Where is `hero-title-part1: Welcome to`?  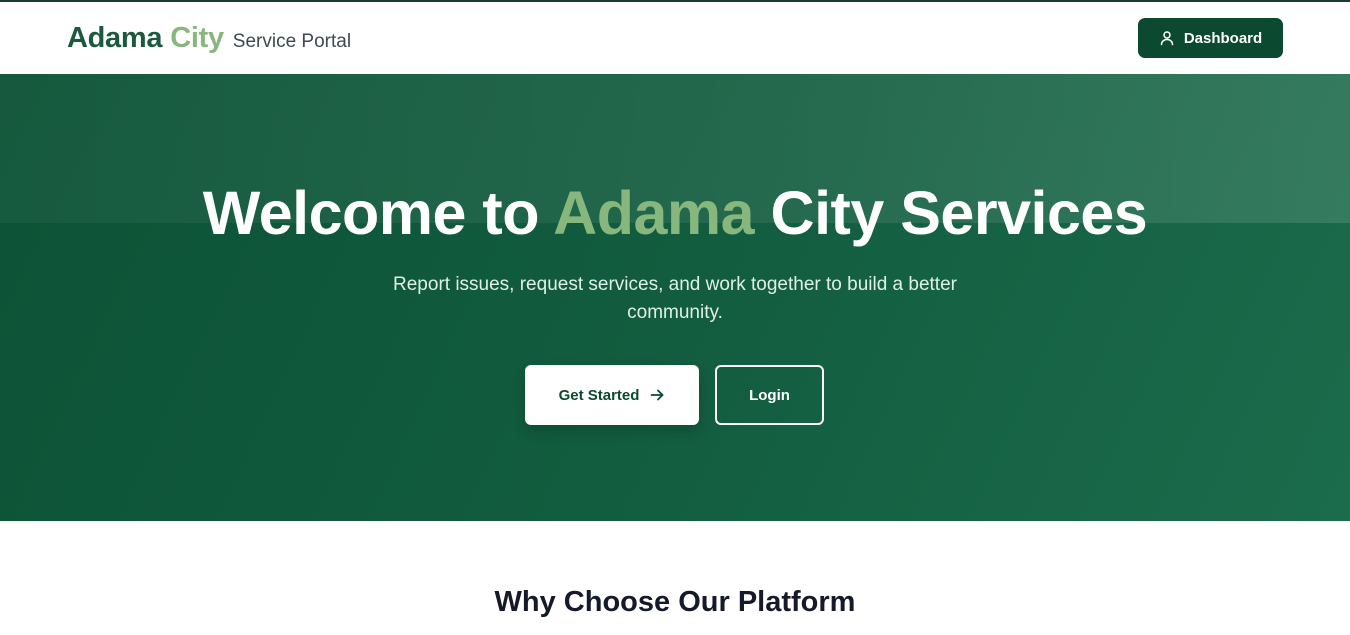
hero-title-part1: Welcome to is located at coordinates (371, 213).